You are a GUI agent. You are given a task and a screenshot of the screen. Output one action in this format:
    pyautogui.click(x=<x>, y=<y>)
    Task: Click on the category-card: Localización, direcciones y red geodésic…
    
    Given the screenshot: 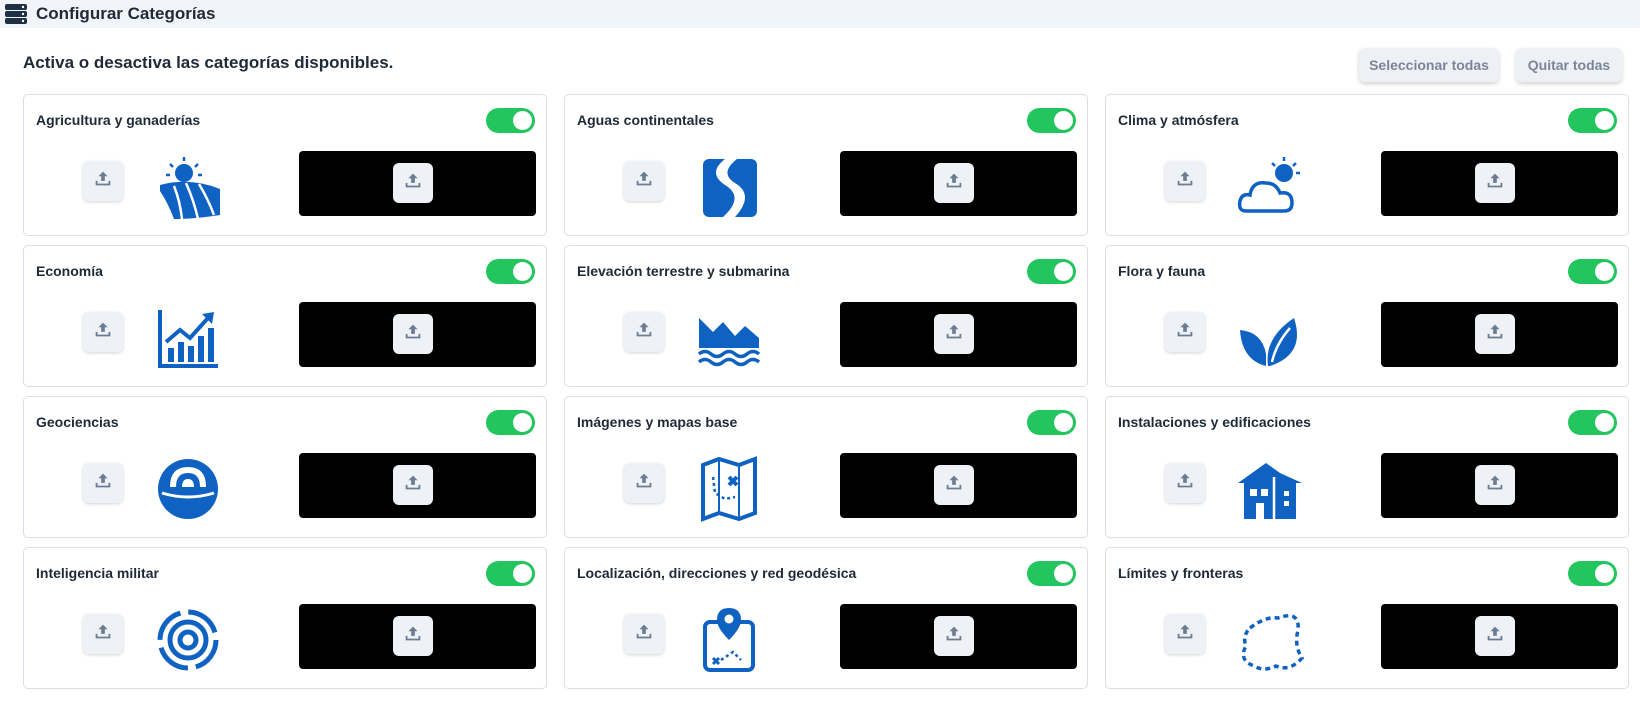 What is the action you would take?
    pyautogui.click(x=826, y=618)
    